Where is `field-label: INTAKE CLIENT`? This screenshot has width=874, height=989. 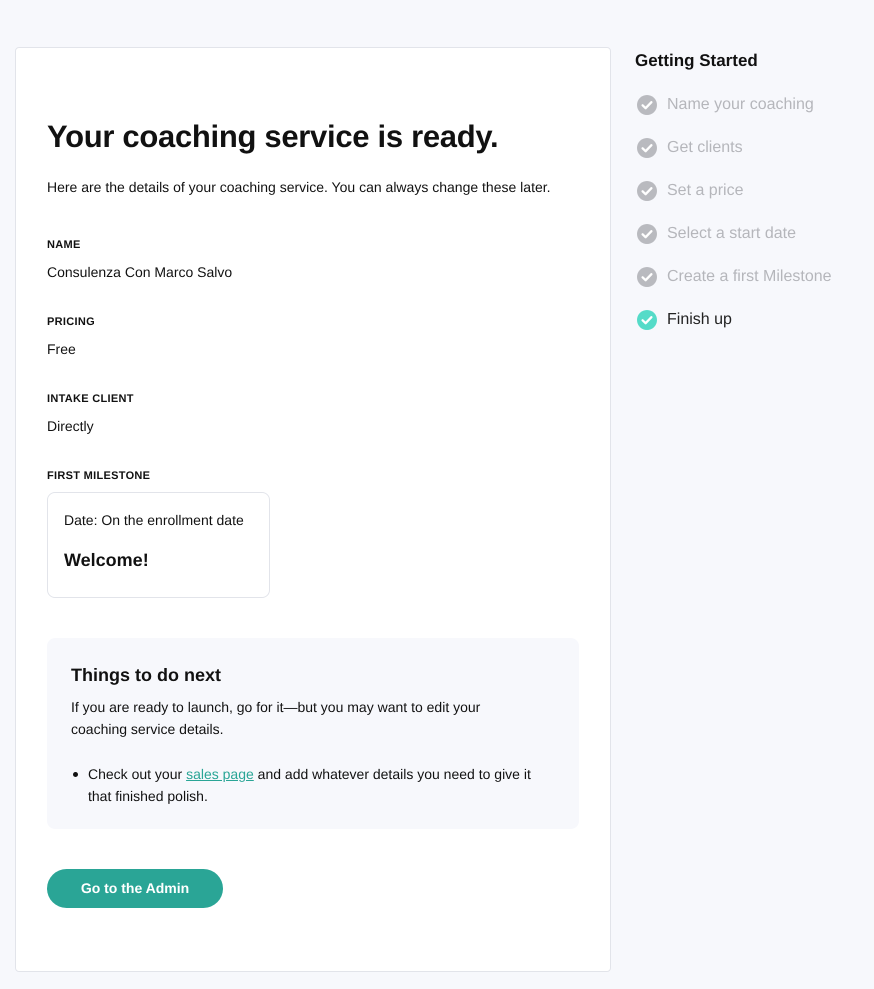
field-label: INTAKE CLIENT is located at coordinates (90, 399).